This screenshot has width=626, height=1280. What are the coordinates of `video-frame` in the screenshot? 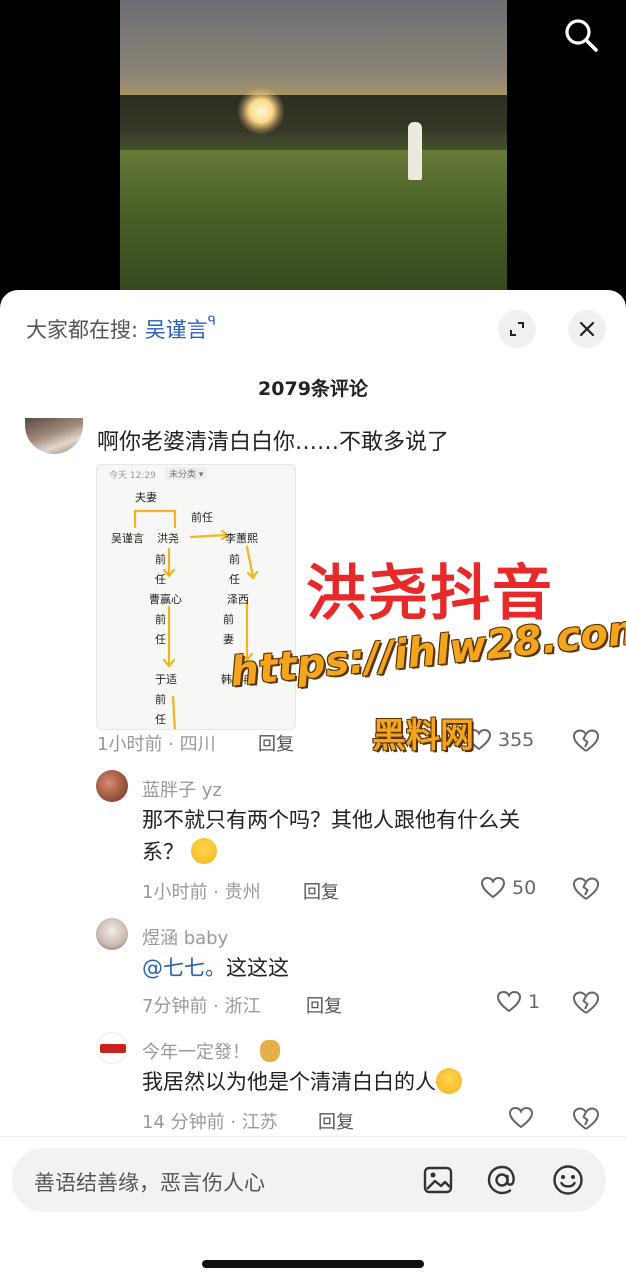 It's located at (313, 150).